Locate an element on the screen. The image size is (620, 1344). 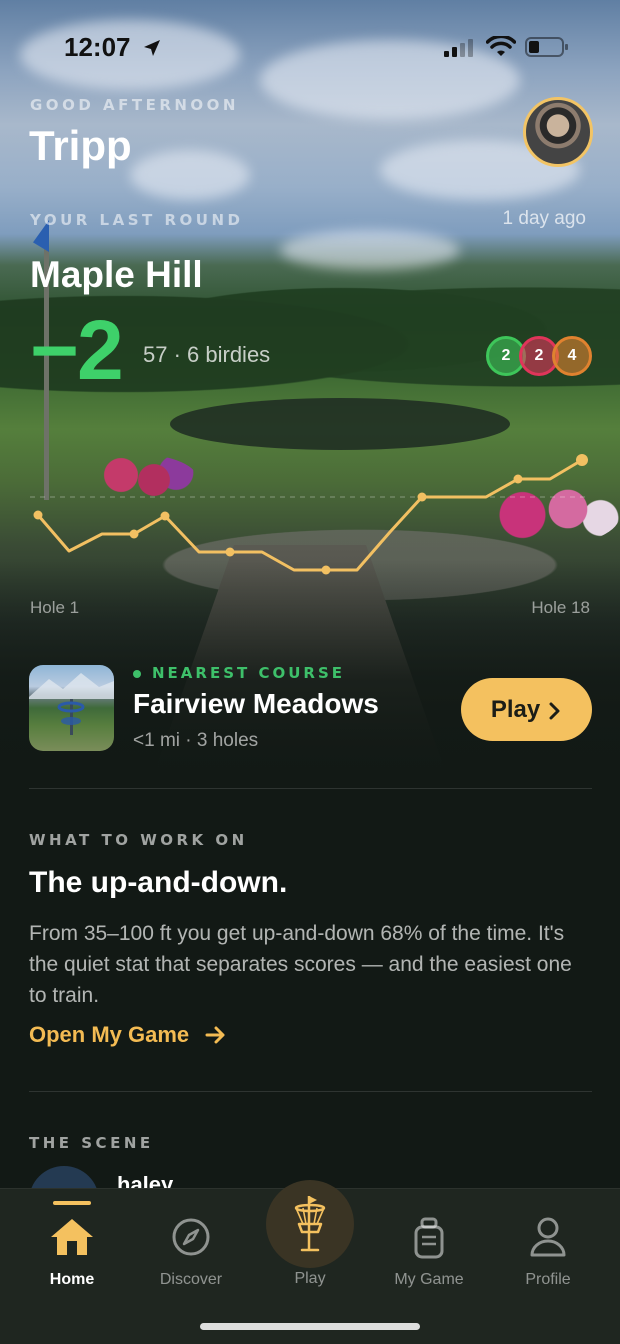
play-nearest-course-button: Play is located at coordinates (526, 709).